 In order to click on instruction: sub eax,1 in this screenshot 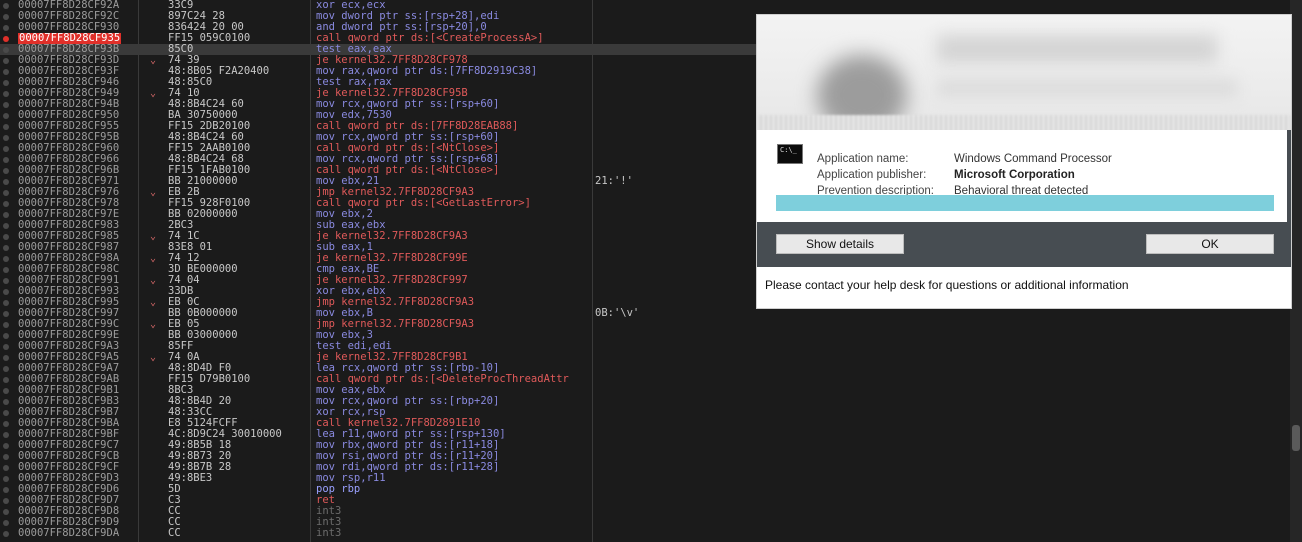, I will do `click(344, 247)`.